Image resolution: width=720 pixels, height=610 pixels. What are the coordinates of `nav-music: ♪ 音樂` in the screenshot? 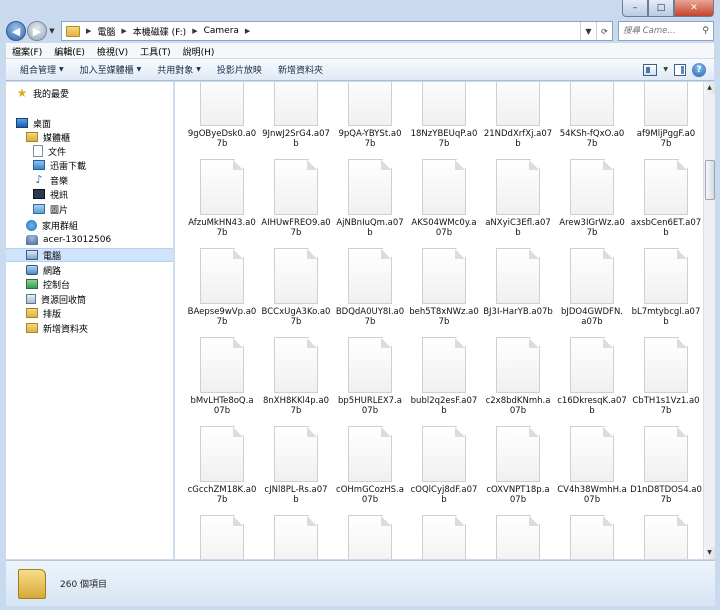 It's located at (89, 180).